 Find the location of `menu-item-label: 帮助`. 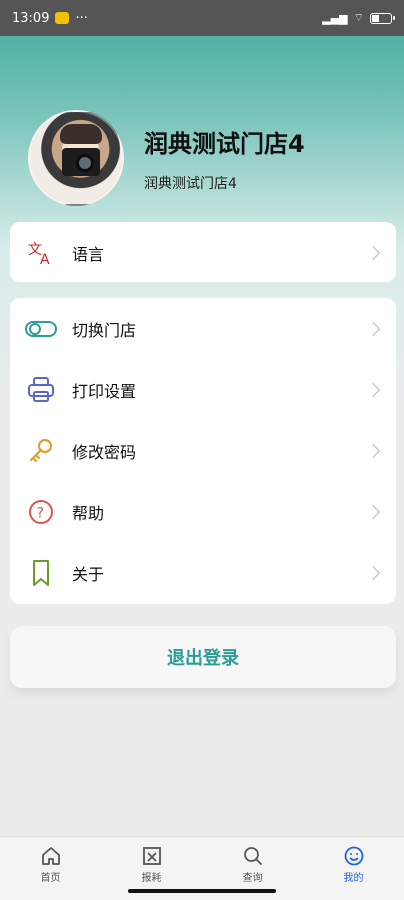

menu-item-label: 帮助 is located at coordinates (88, 513).